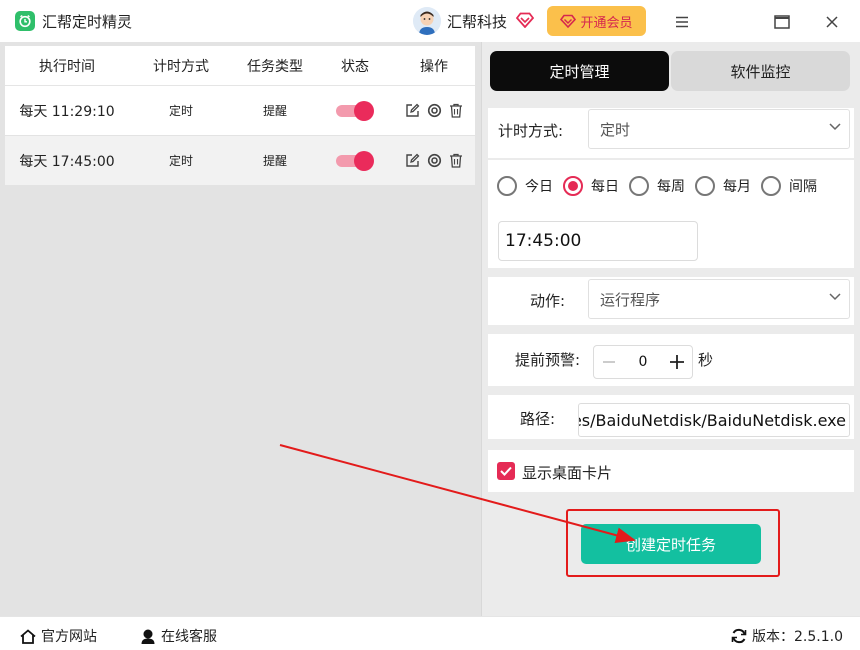 This screenshot has width=860, height=650. I want to click on table-row: 每天 17:45:00 定时 提醒, so click(240, 161).